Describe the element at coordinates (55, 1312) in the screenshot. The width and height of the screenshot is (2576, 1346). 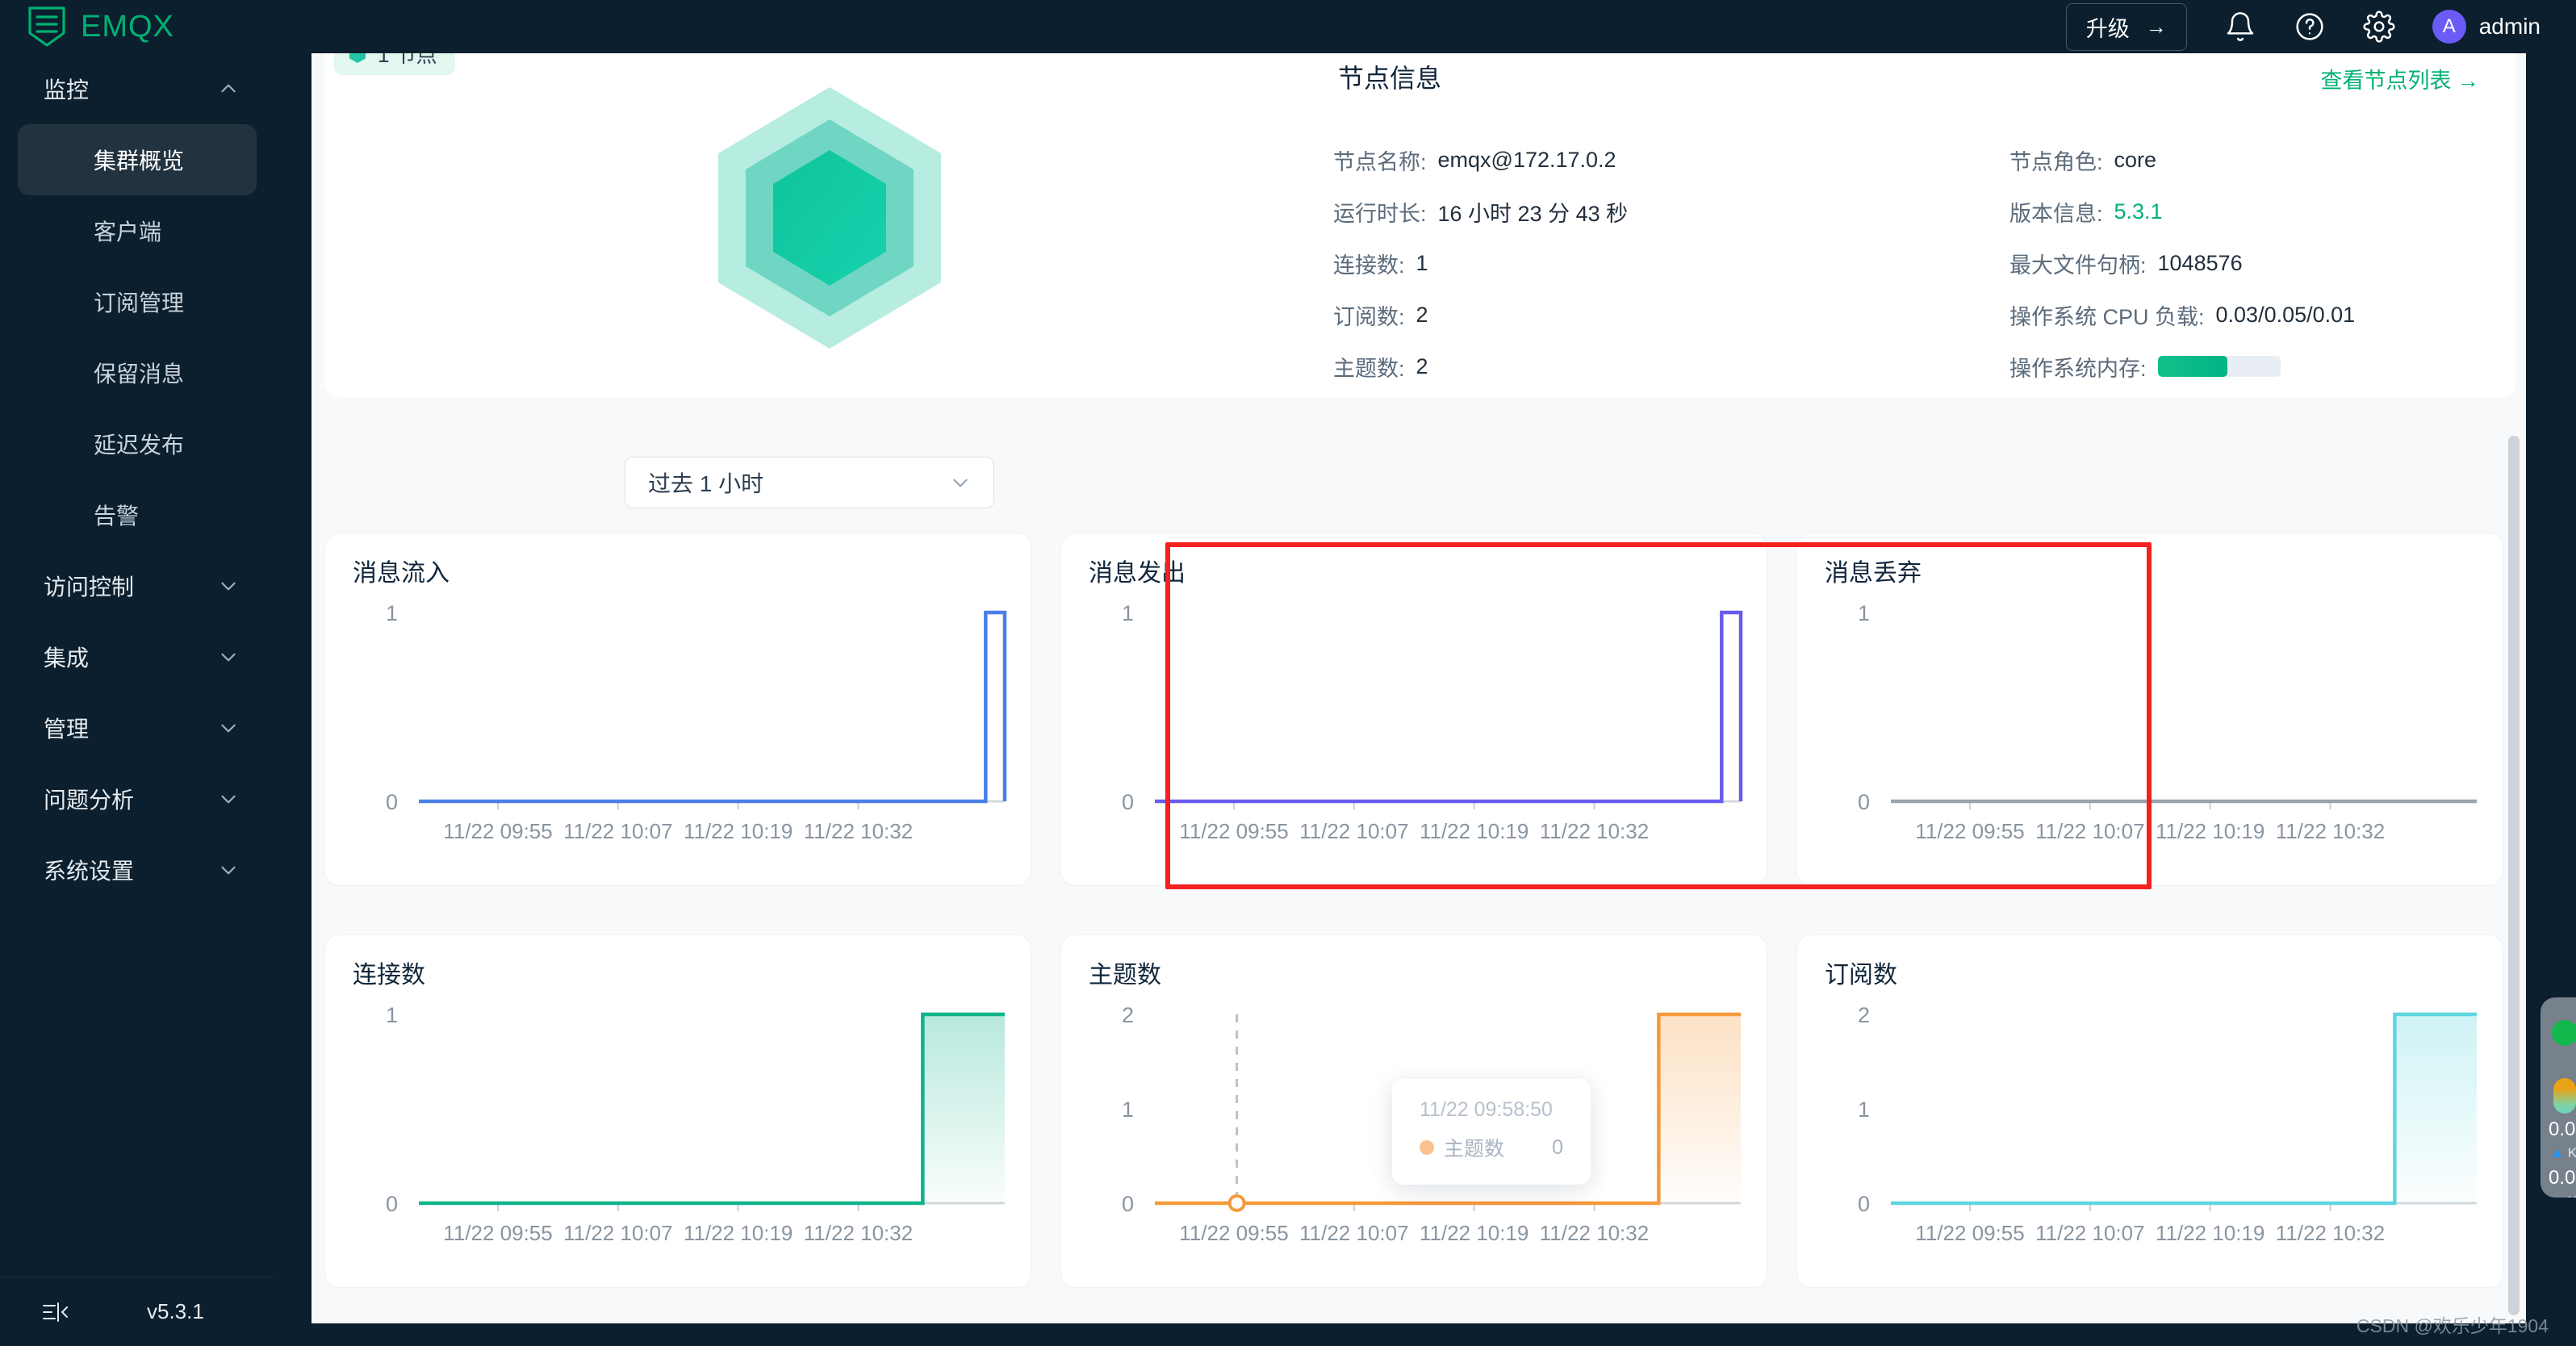
I see `collapse-sidebar-icon` at that location.